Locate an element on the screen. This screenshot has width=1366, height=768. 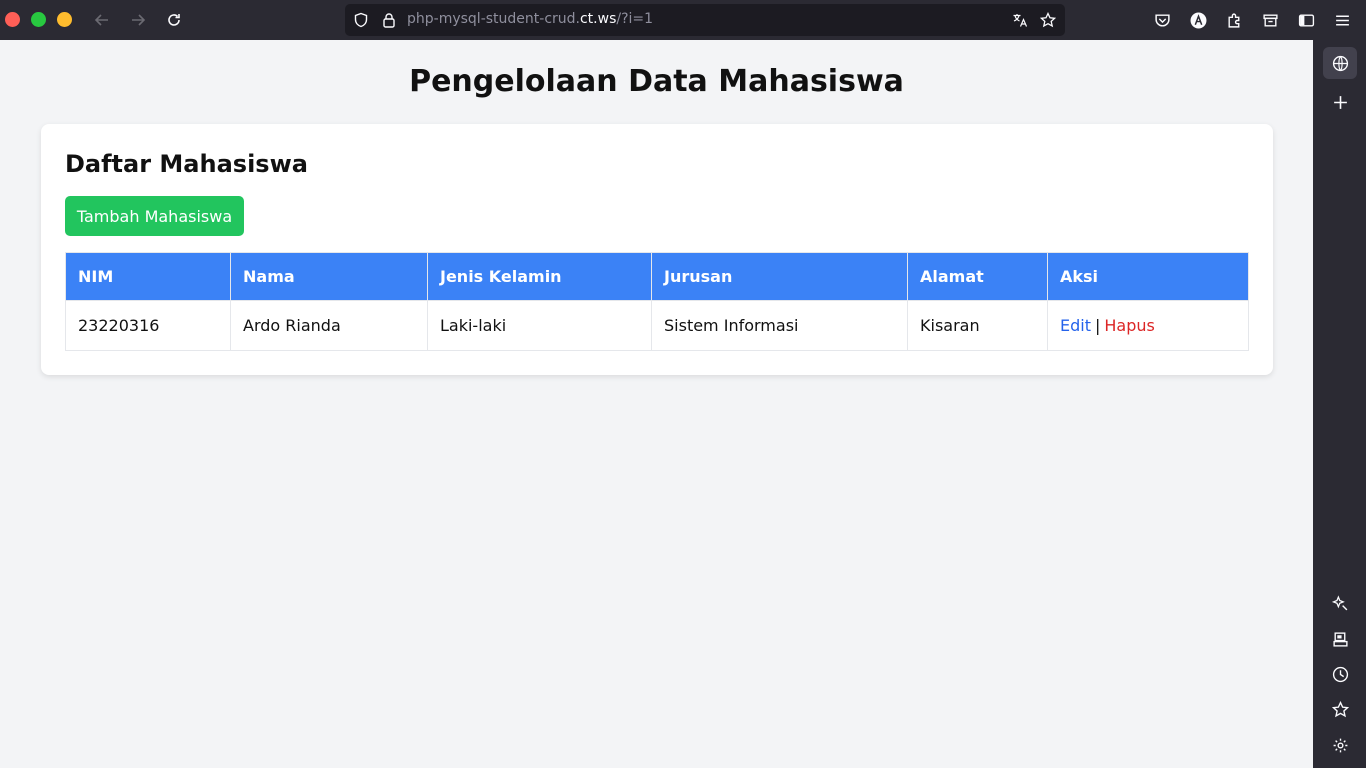
cell-nama: Ardo Rianda is located at coordinates (329, 325).